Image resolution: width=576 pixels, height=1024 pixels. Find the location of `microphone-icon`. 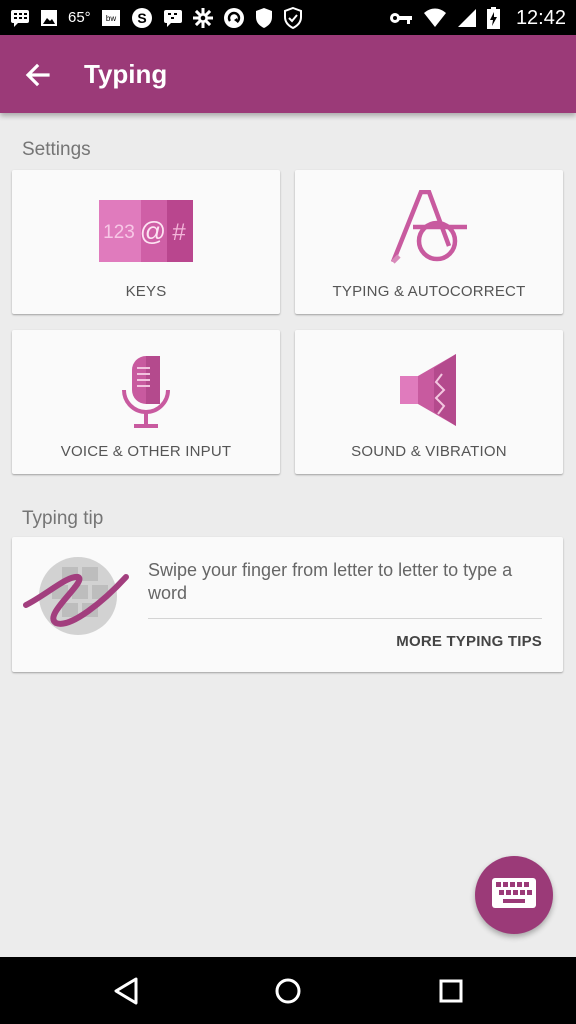

microphone-icon is located at coordinates (146, 394).